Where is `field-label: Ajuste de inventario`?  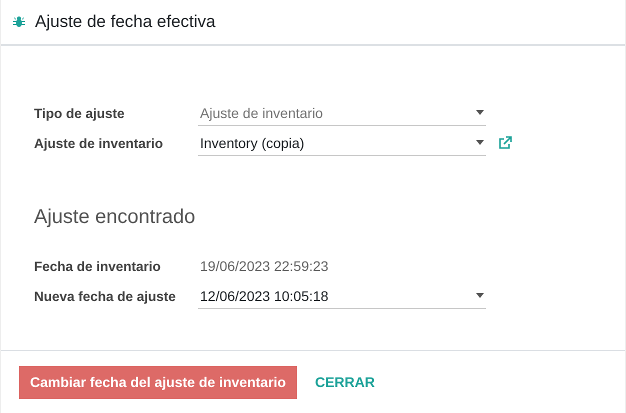
field-label: Ajuste de inventario is located at coordinates (99, 143).